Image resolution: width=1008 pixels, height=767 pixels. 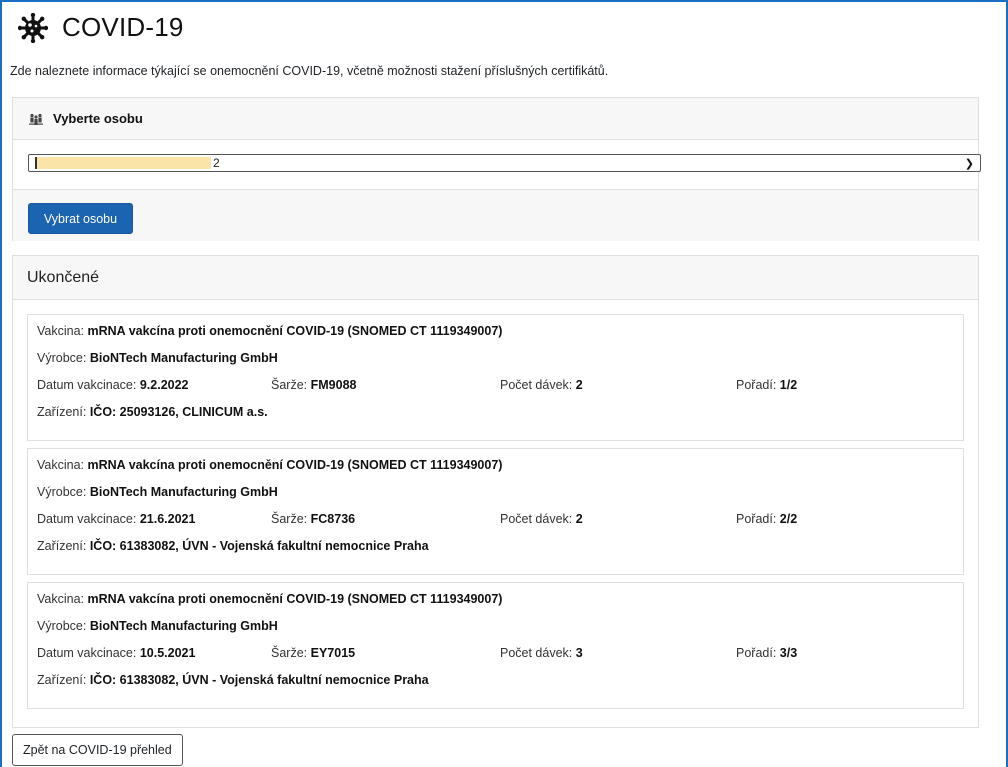 What do you see at coordinates (98, 118) in the screenshot?
I see `person-card-title: Vyberte osobu` at bounding box center [98, 118].